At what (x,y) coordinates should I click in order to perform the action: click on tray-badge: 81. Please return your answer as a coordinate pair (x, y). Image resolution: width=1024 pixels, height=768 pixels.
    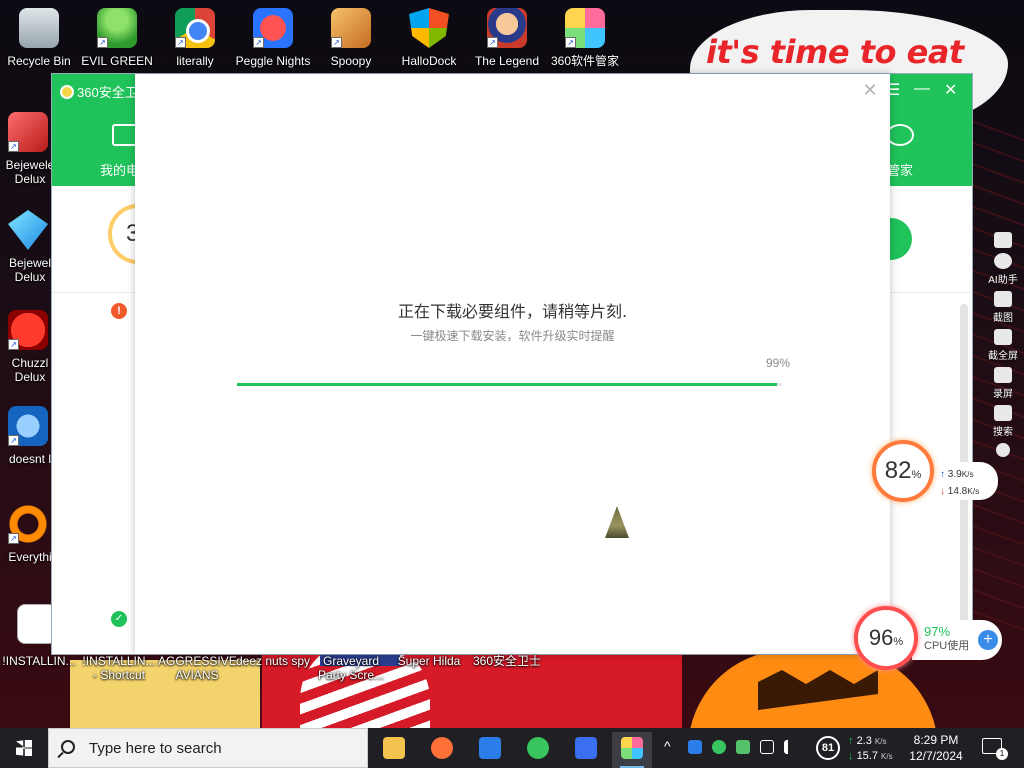
    Looking at the image, I should click on (828, 748).